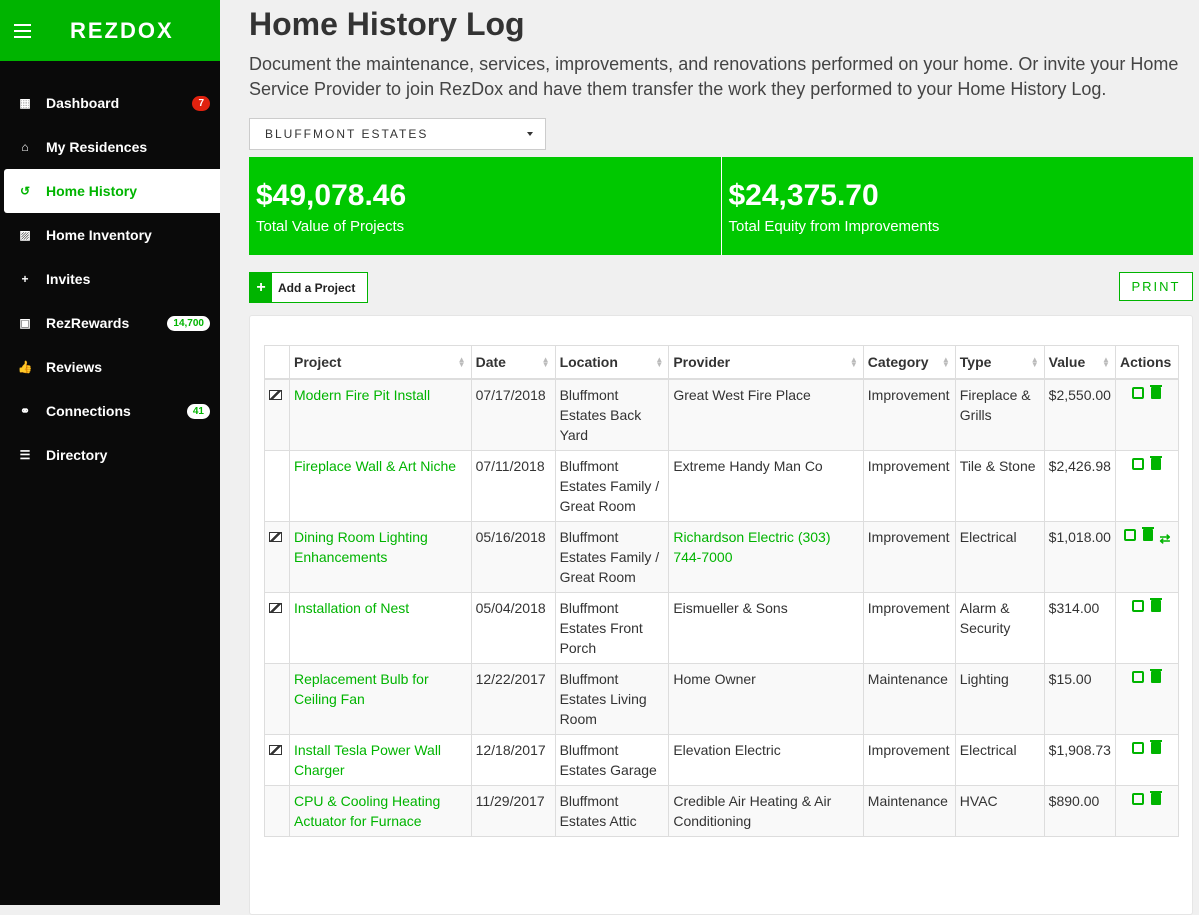 The height and width of the screenshot is (915, 1199). Describe the element at coordinates (612, 362) in the screenshot. I see `col-location: Location ▲ ▼` at that location.